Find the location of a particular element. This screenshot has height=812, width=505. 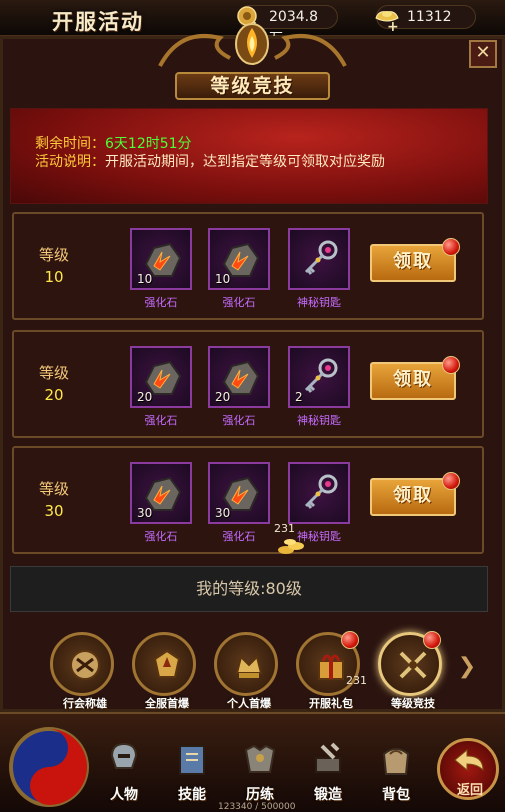

add-ingot-icon: + is located at coordinates (393, 27).